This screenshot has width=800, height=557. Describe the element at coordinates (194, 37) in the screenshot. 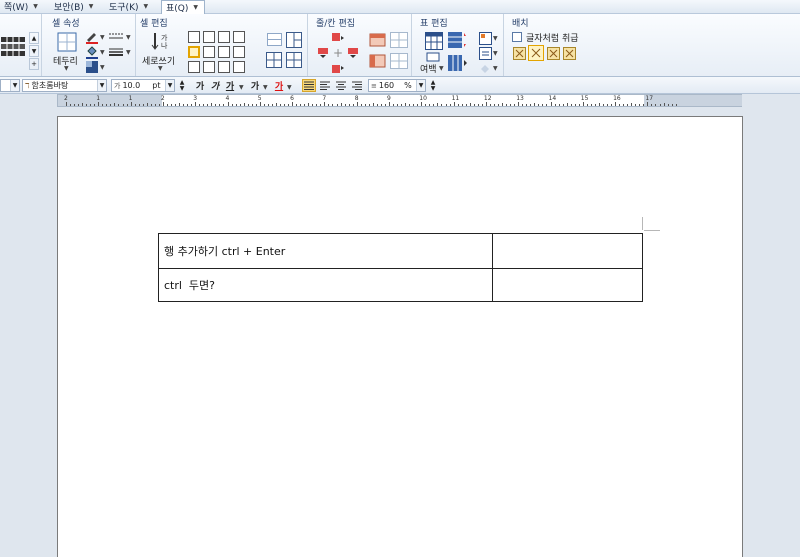

I see `align-top-left-icon` at that location.